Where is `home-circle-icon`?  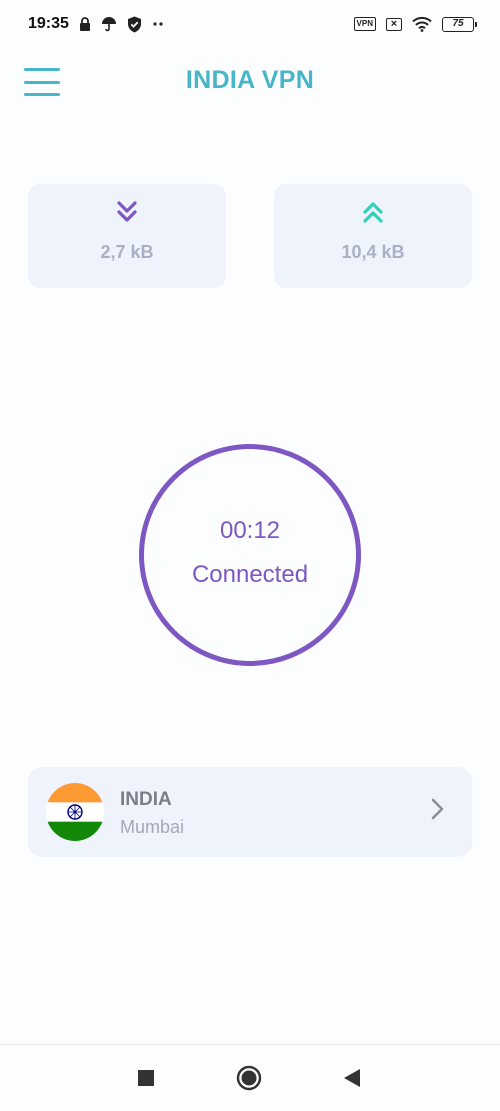 home-circle-icon is located at coordinates (249, 1078).